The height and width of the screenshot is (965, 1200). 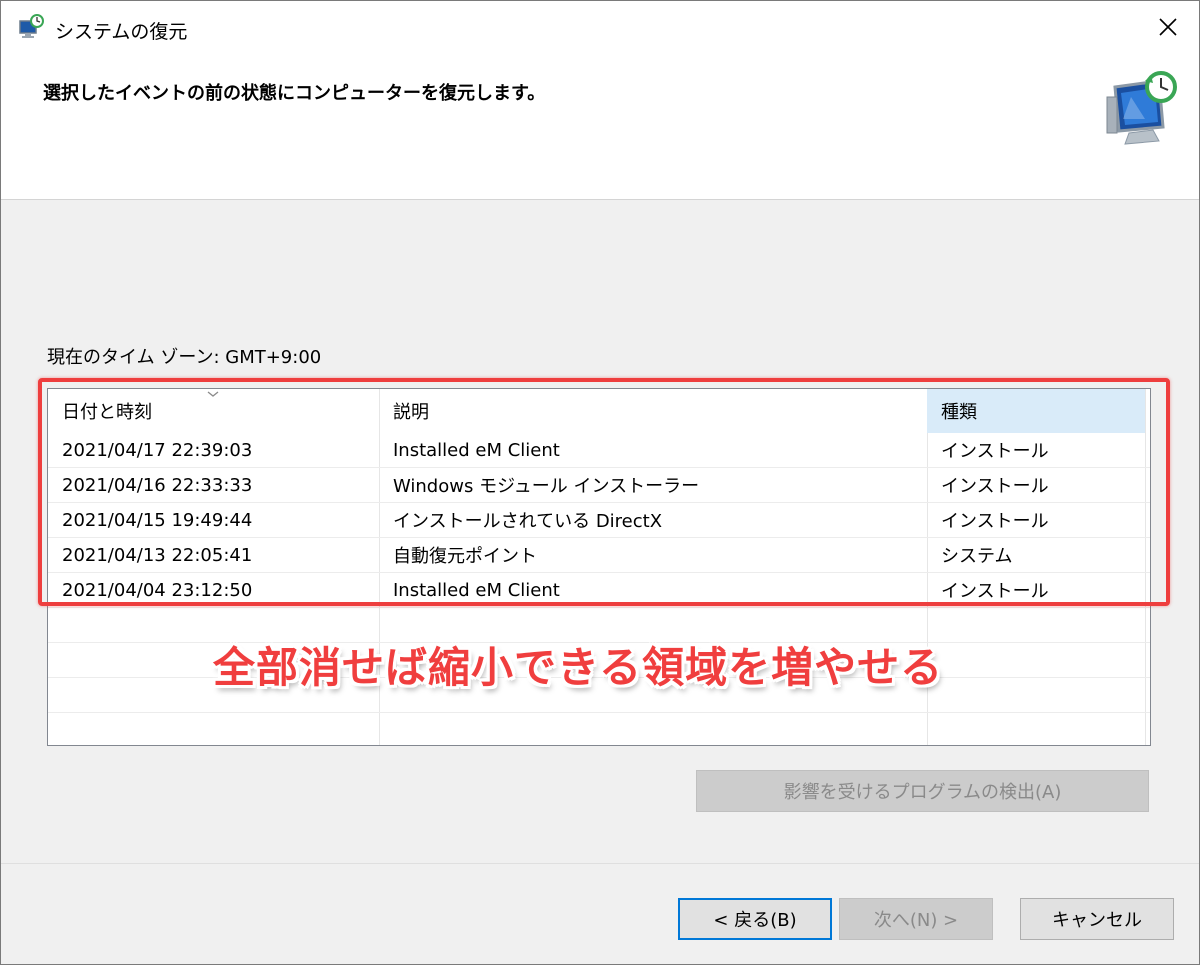 I want to click on monitor-restore-icon, so click(x=1141, y=108).